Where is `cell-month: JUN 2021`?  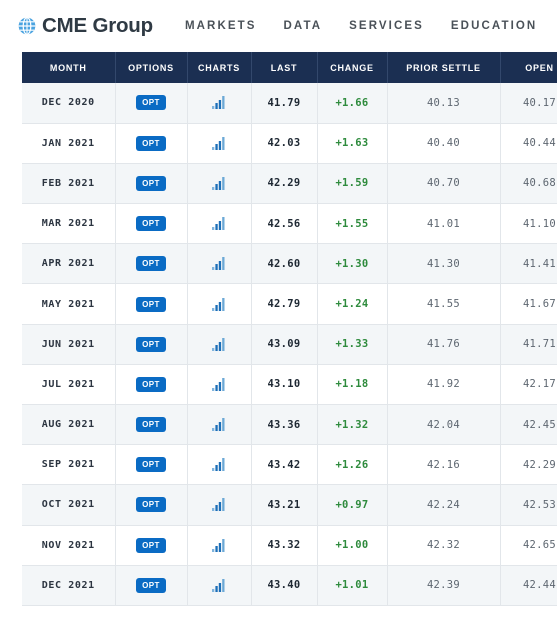
cell-month: JUN 2021 is located at coordinates (69, 344).